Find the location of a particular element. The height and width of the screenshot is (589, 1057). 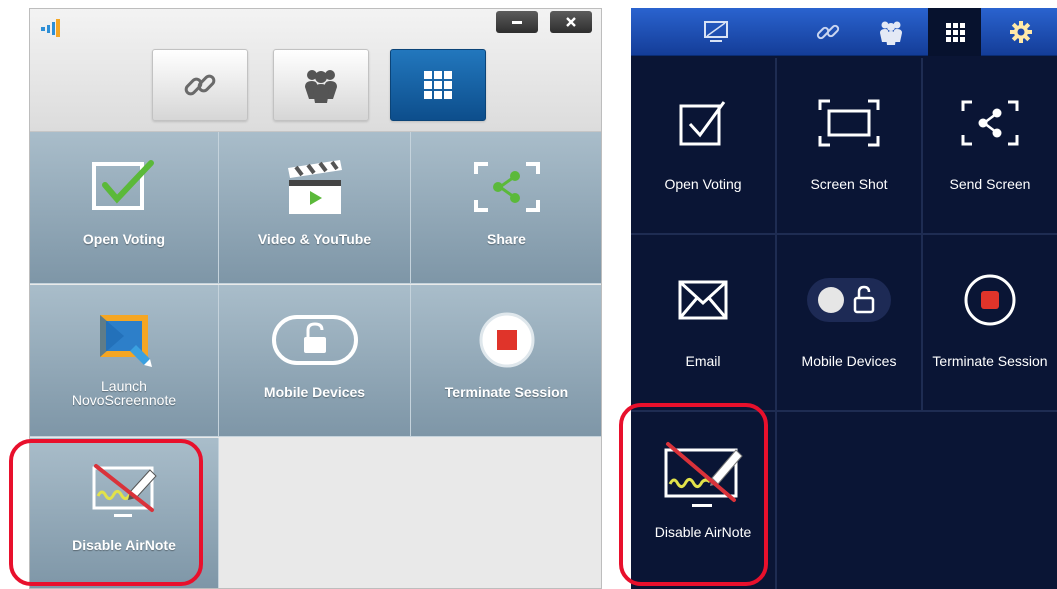

tile-email: Email is located at coordinates (704, 323).